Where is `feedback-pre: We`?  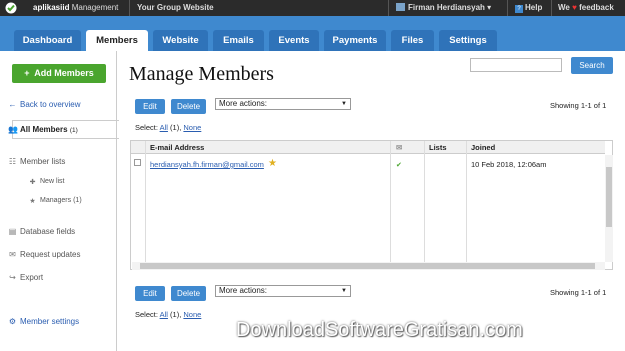
feedback-pre: We is located at coordinates (564, 7).